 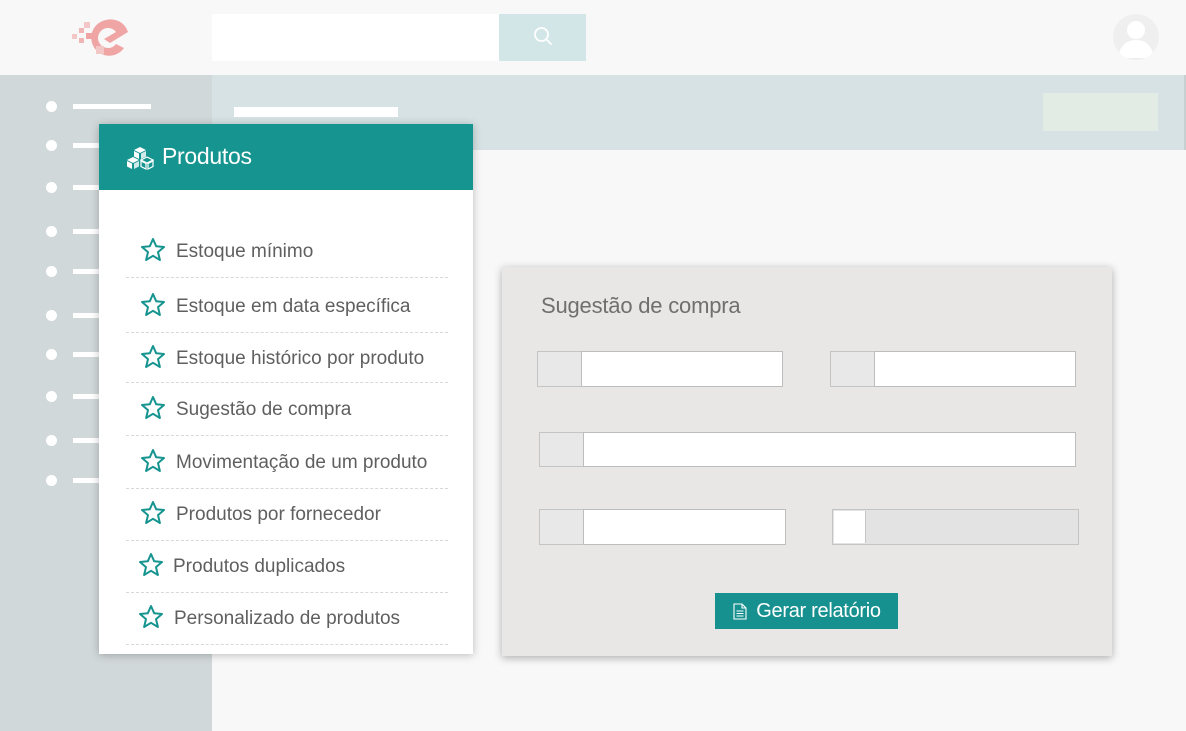 I want to click on menu-item-personalizado-produtos: Personalizado de produtos, so click(x=287, y=624).